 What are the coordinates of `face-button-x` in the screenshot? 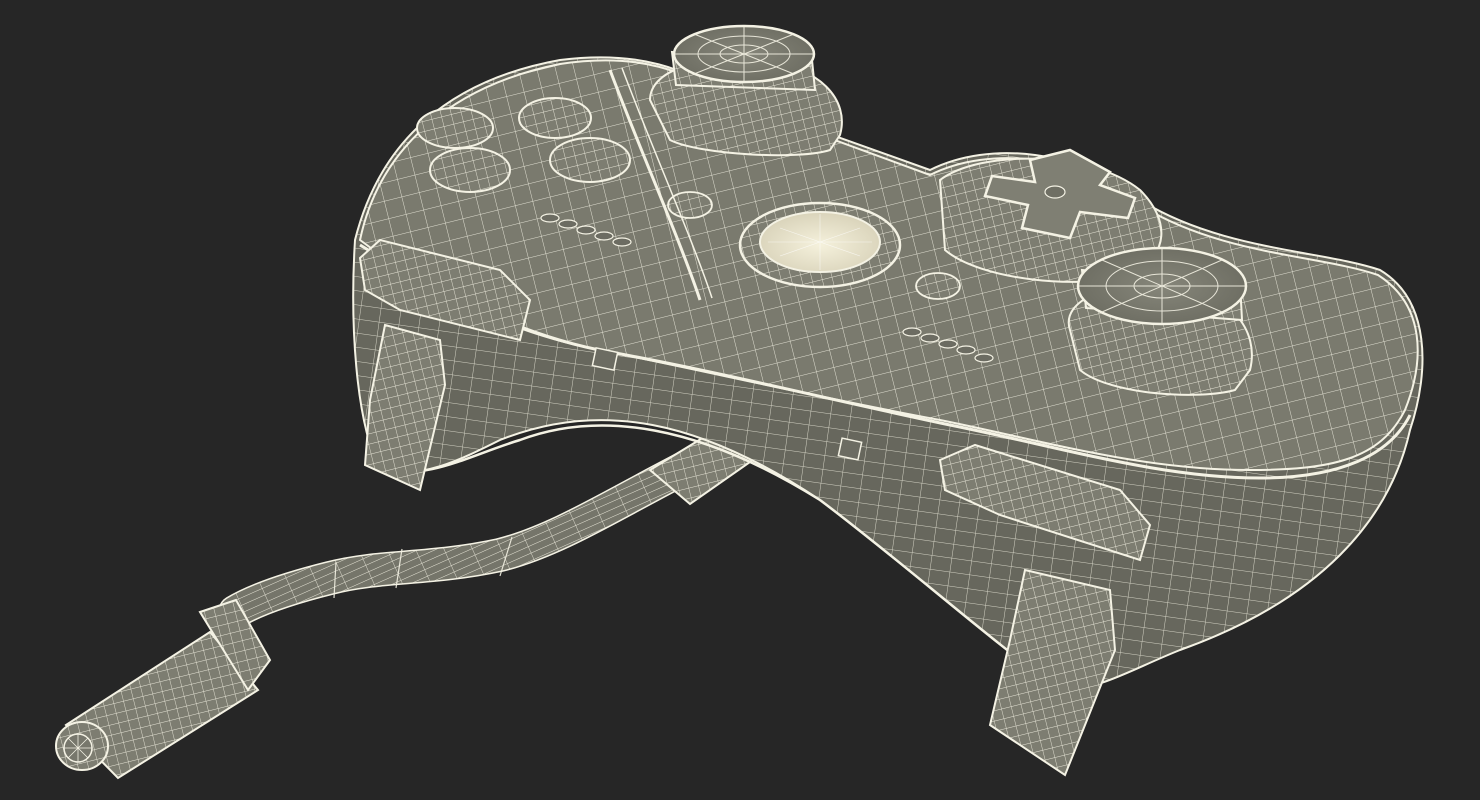 It's located at (470, 170).